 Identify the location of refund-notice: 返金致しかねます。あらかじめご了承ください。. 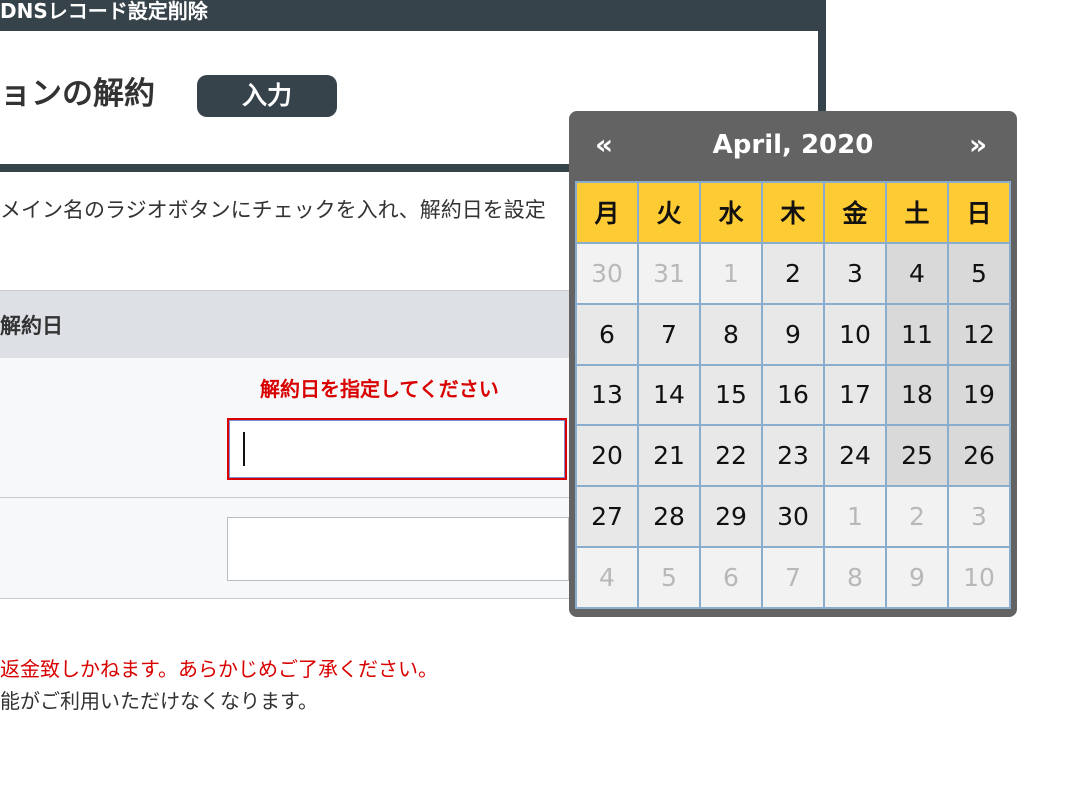
(219, 669).